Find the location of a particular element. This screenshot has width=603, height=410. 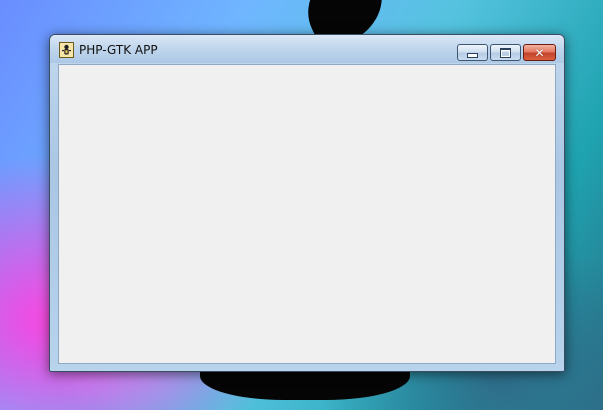

close-button: ✕ is located at coordinates (539, 52).